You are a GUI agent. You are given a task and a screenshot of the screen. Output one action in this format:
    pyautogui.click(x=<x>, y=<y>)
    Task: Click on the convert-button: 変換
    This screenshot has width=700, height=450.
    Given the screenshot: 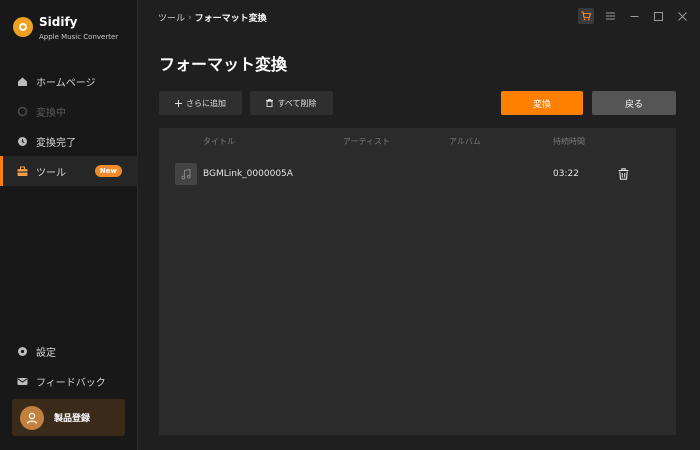 What is the action you would take?
    pyautogui.click(x=542, y=103)
    